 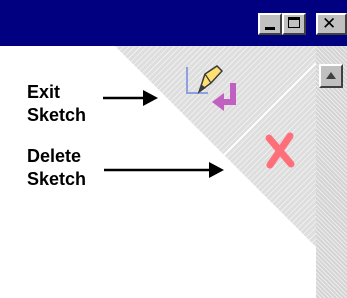 What do you see at coordinates (164, 170) in the screenshot?
I see `delete-callout-arrow` at bounding box center [164, 170].